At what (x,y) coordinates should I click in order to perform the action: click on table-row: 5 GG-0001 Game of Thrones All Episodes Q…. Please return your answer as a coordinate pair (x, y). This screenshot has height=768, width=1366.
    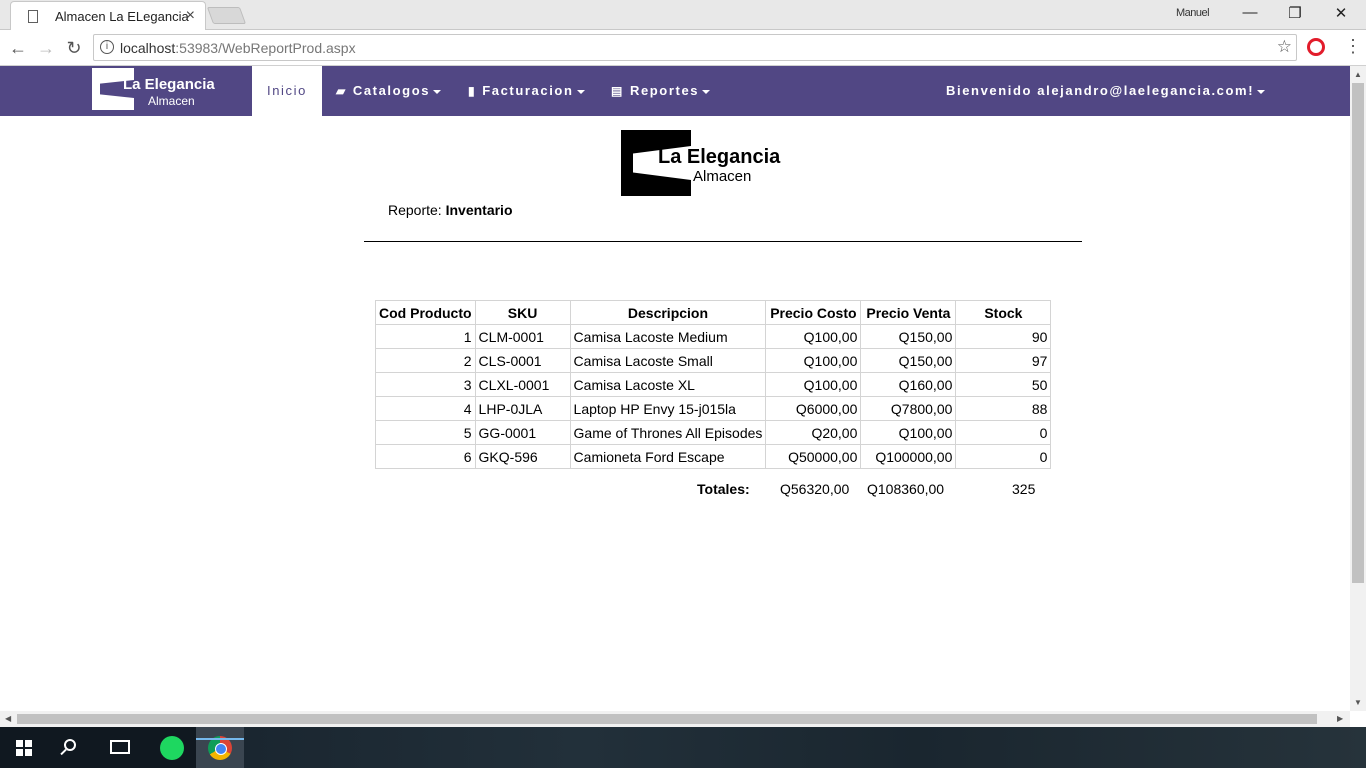
    Looking at the image, I should click on (713, 432).